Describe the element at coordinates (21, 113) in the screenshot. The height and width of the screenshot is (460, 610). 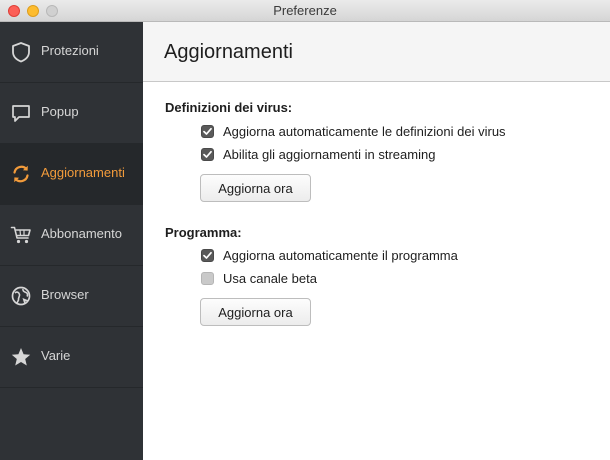
I see `speech-bubble-icon` at that location.